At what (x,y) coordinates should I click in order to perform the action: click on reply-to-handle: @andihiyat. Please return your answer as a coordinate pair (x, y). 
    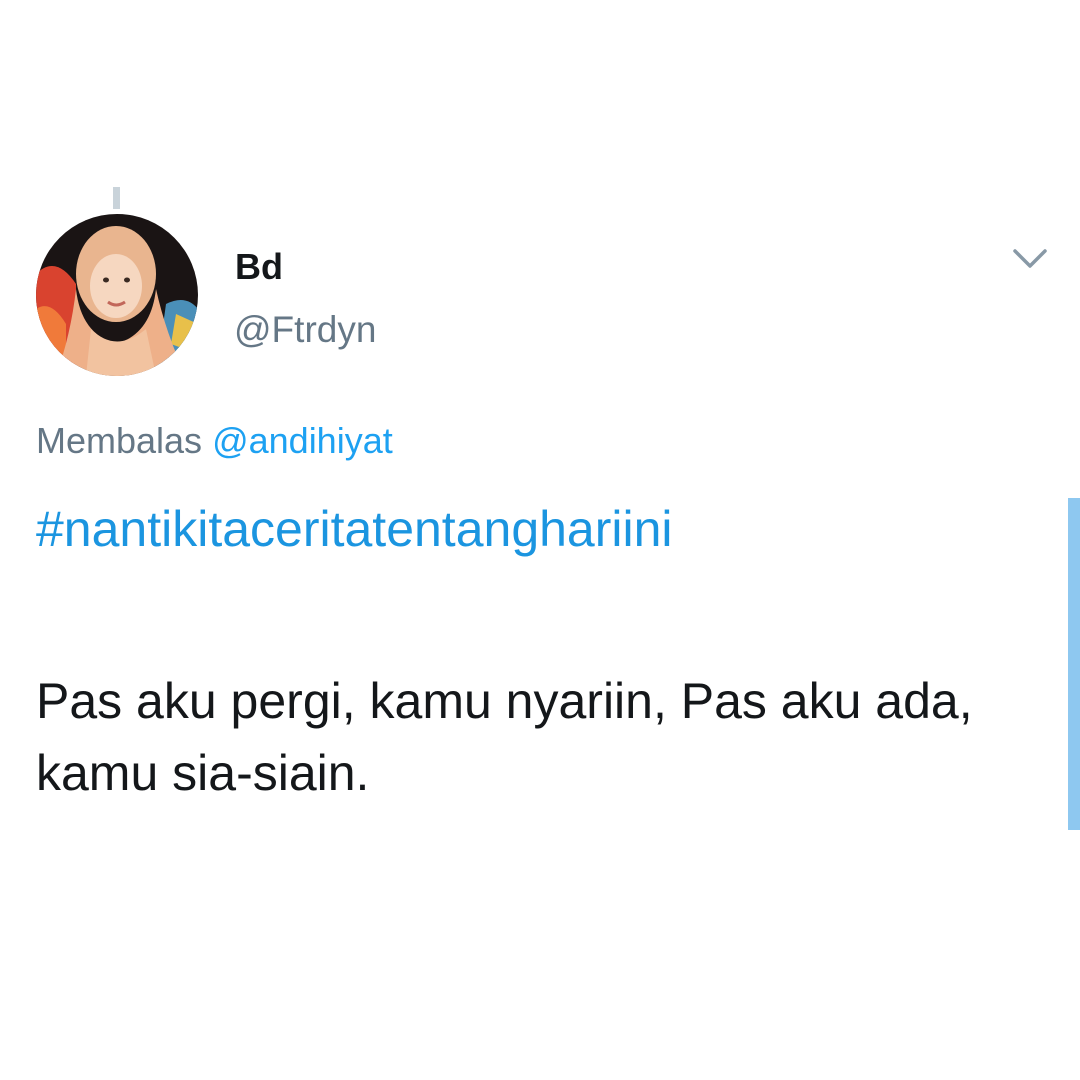
    Looking at the image, I should click on (302, 440).